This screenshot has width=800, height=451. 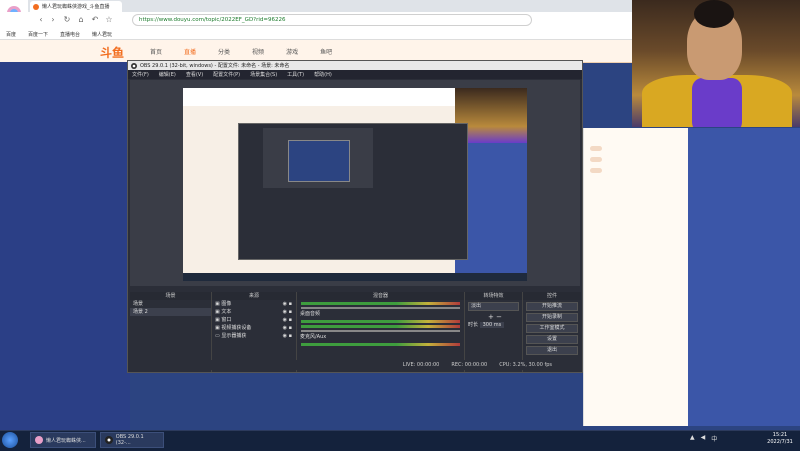 I want to click on browser-tab: 懒人君玩蜘蛛侠游戏_斗鱼直播, so click(x=76, y=6).